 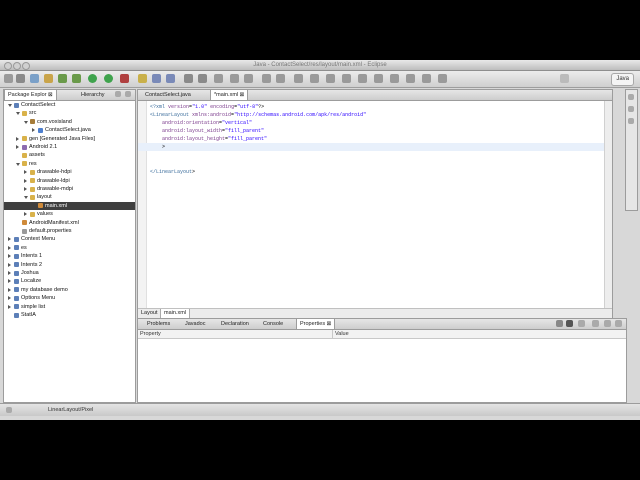 I want to click on previous-annotation-icon, so click(x=248, y=78).